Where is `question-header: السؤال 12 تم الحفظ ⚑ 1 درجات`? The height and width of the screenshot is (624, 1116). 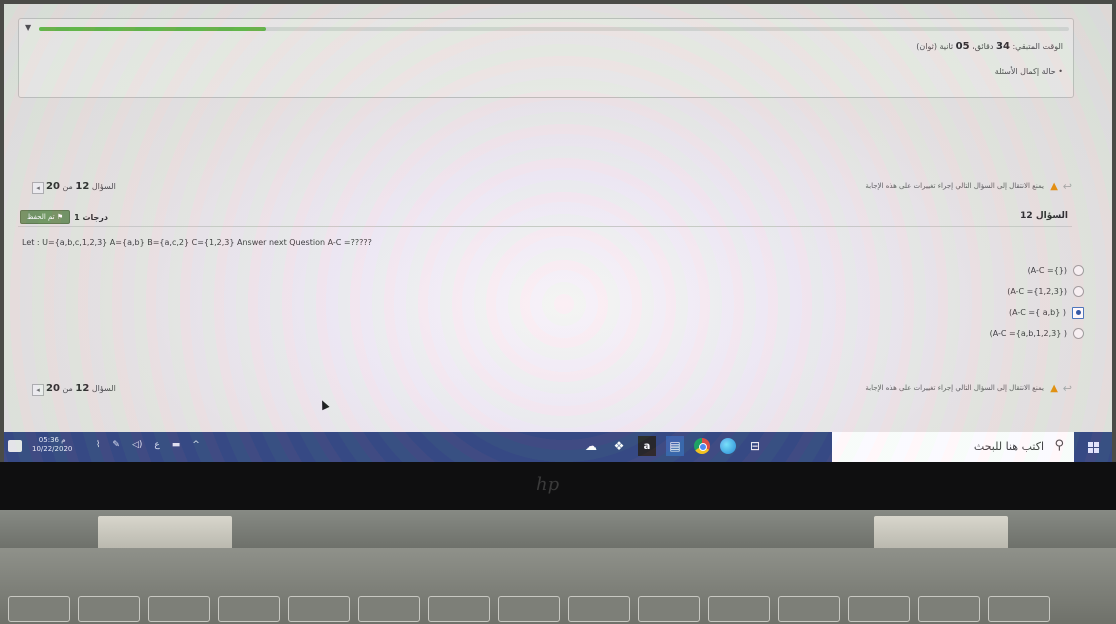
question-header: السؤال 12 تم الحفظ ⚑ 1 درجات is located at coordinates (545, 218).